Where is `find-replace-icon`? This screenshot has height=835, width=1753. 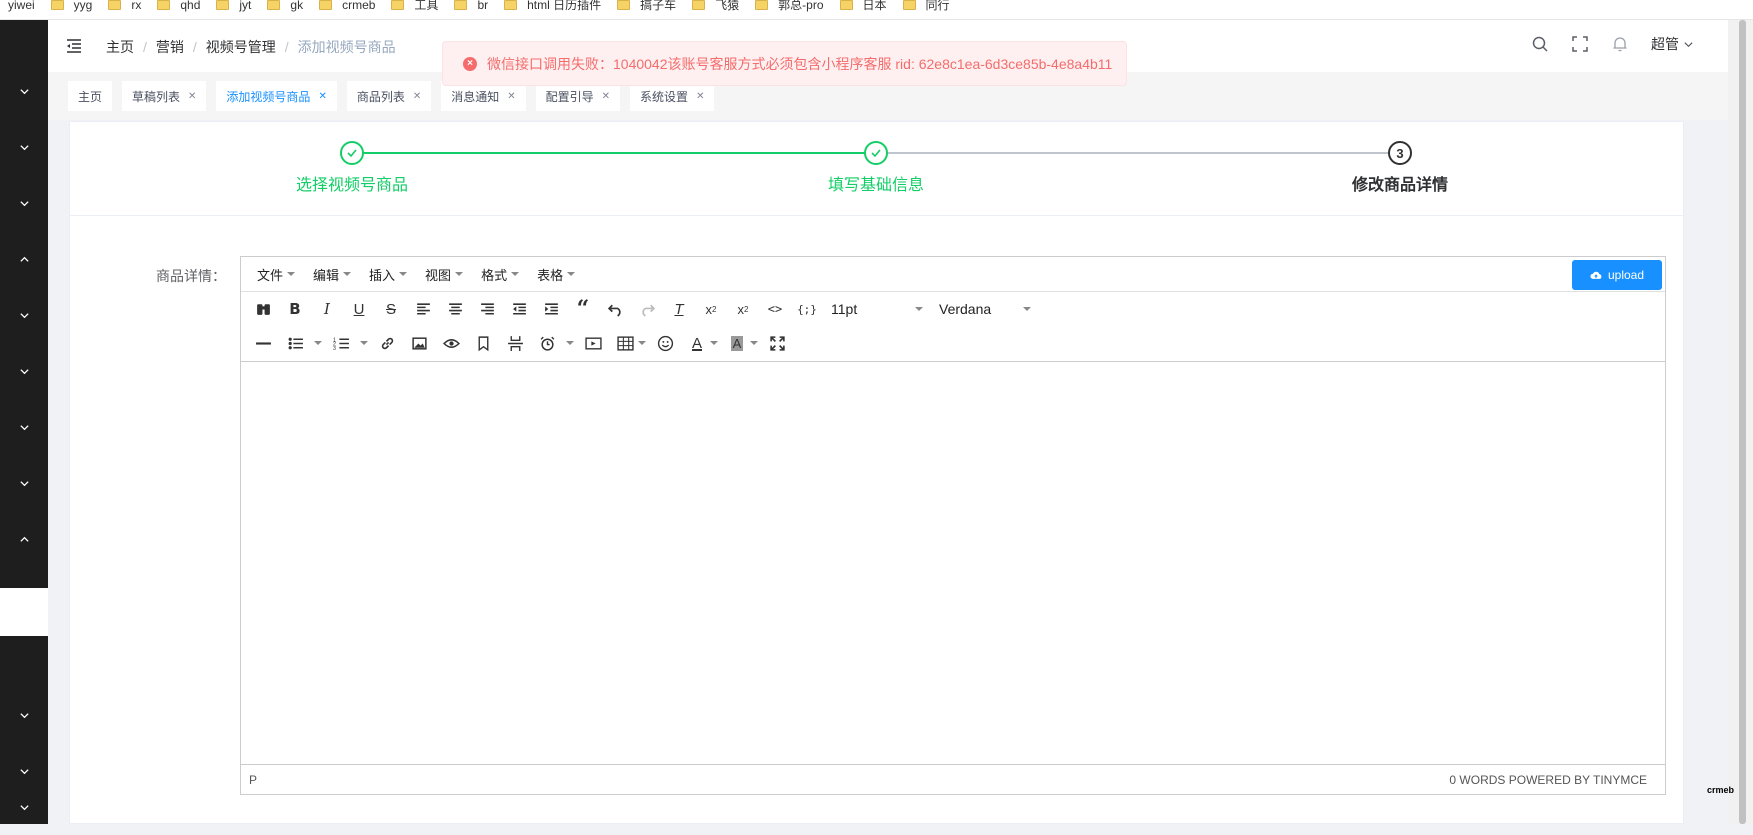 find-replace-icon is located at coordinates (263, 309).